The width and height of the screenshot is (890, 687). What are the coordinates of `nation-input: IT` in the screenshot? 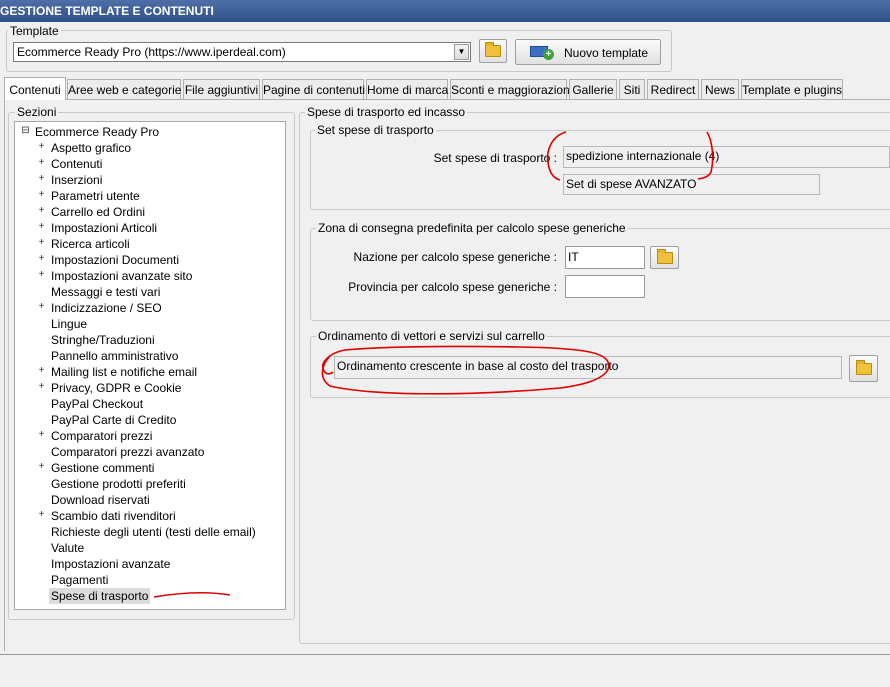 It's located at (605, 257).